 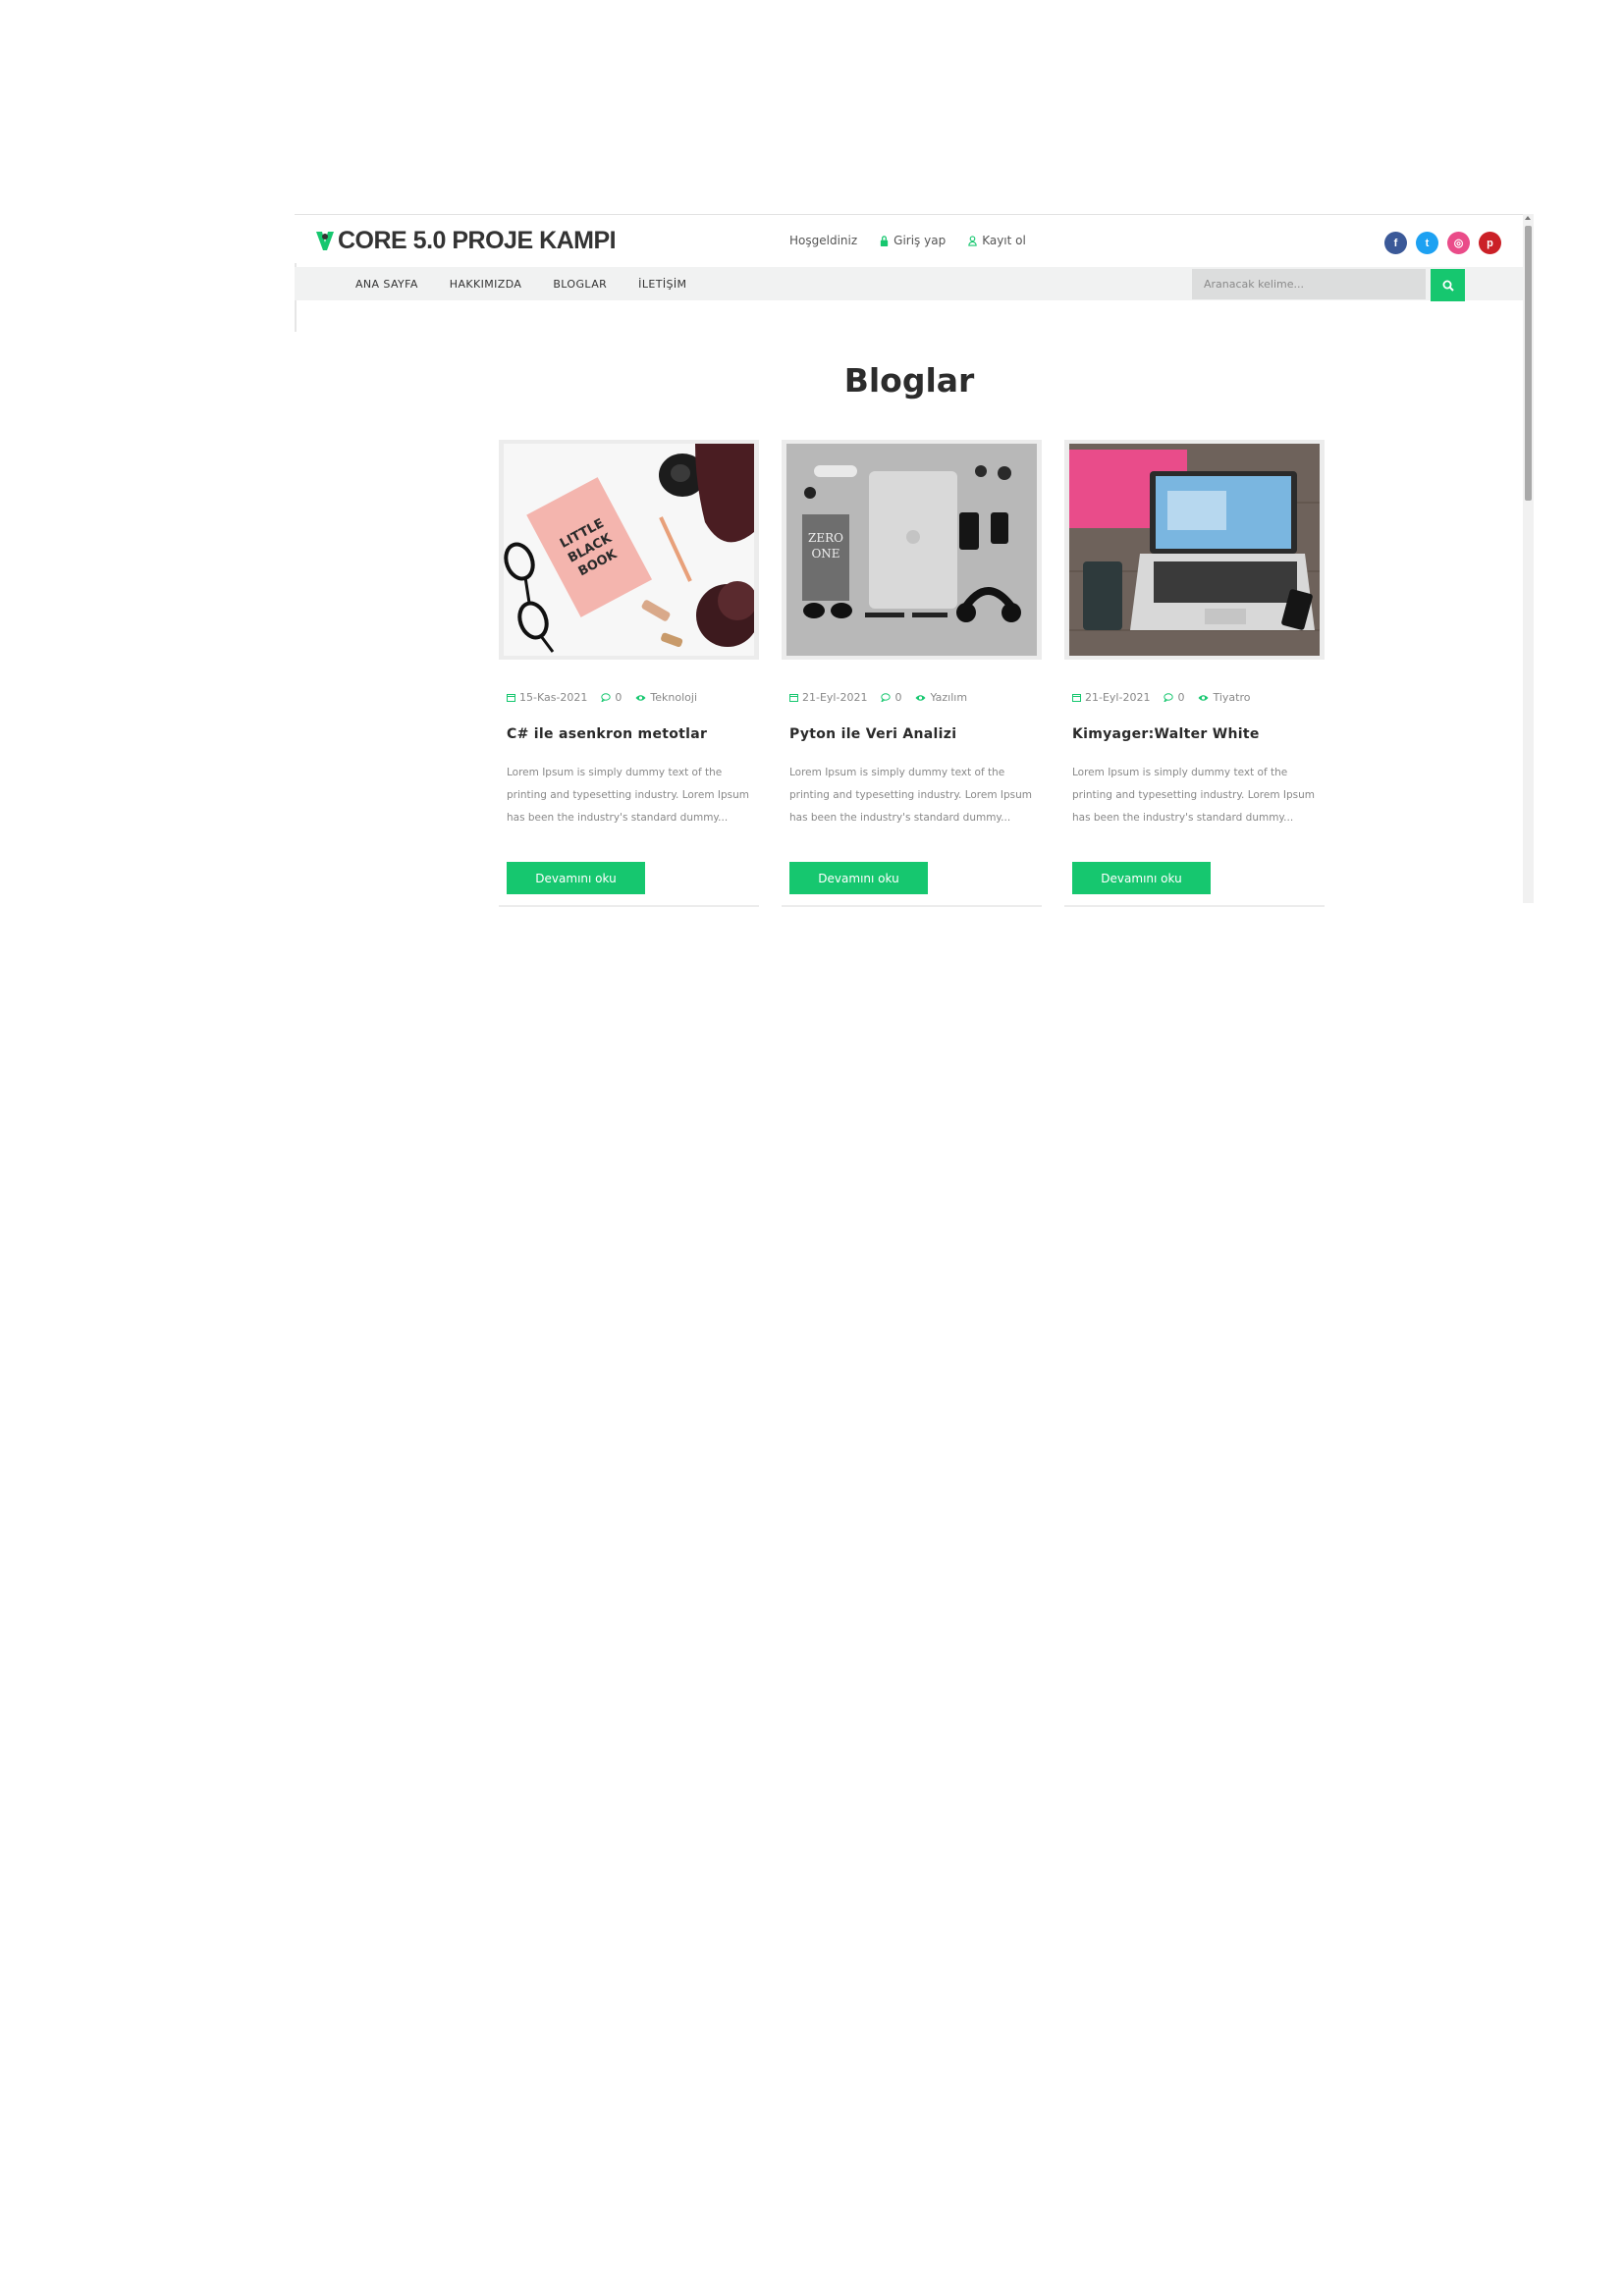 What do you see at coordinates (674, 697) in the screenshot?
I see `post-category-text: Teknoloji` at bounding box center [674, 697].